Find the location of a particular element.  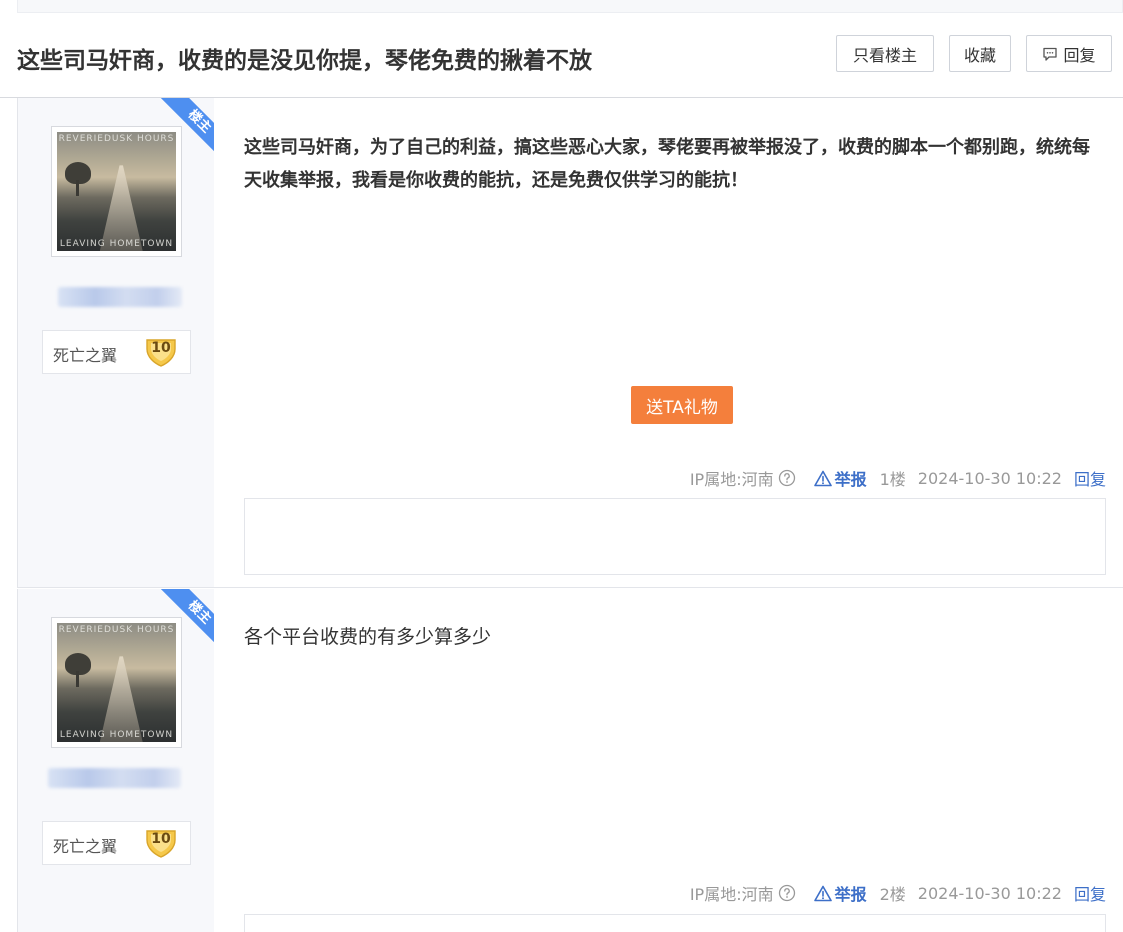

post-meta: IP属地:河南 举报 1楼 2024-10-30 10:22 回复 is located at coordinates (898, 478).